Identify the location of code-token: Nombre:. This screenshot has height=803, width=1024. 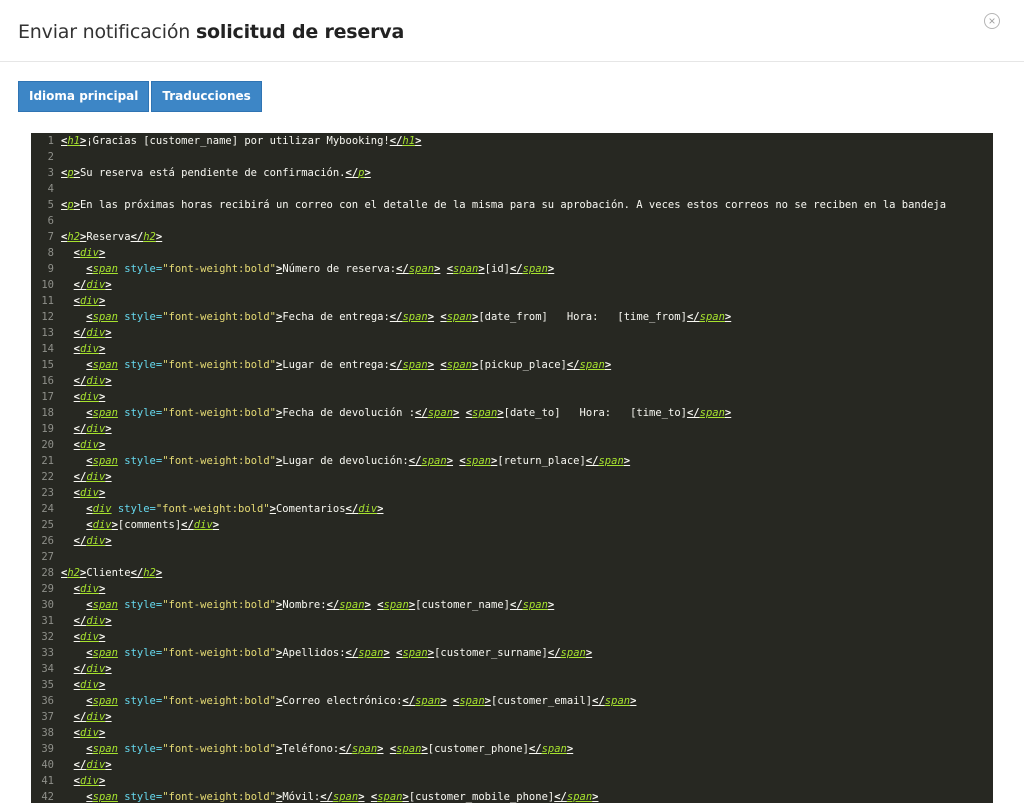
(304, 605).